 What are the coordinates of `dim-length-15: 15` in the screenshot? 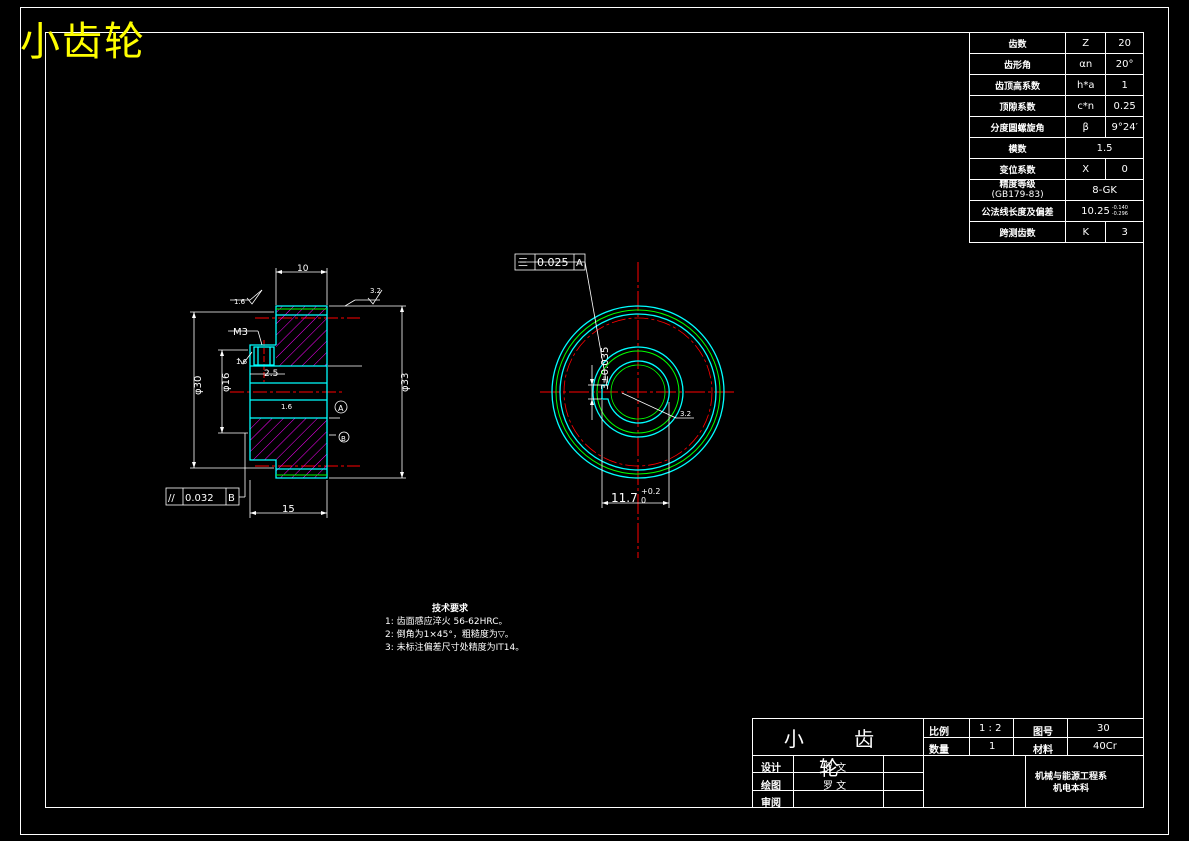 It's located at (288, 509).